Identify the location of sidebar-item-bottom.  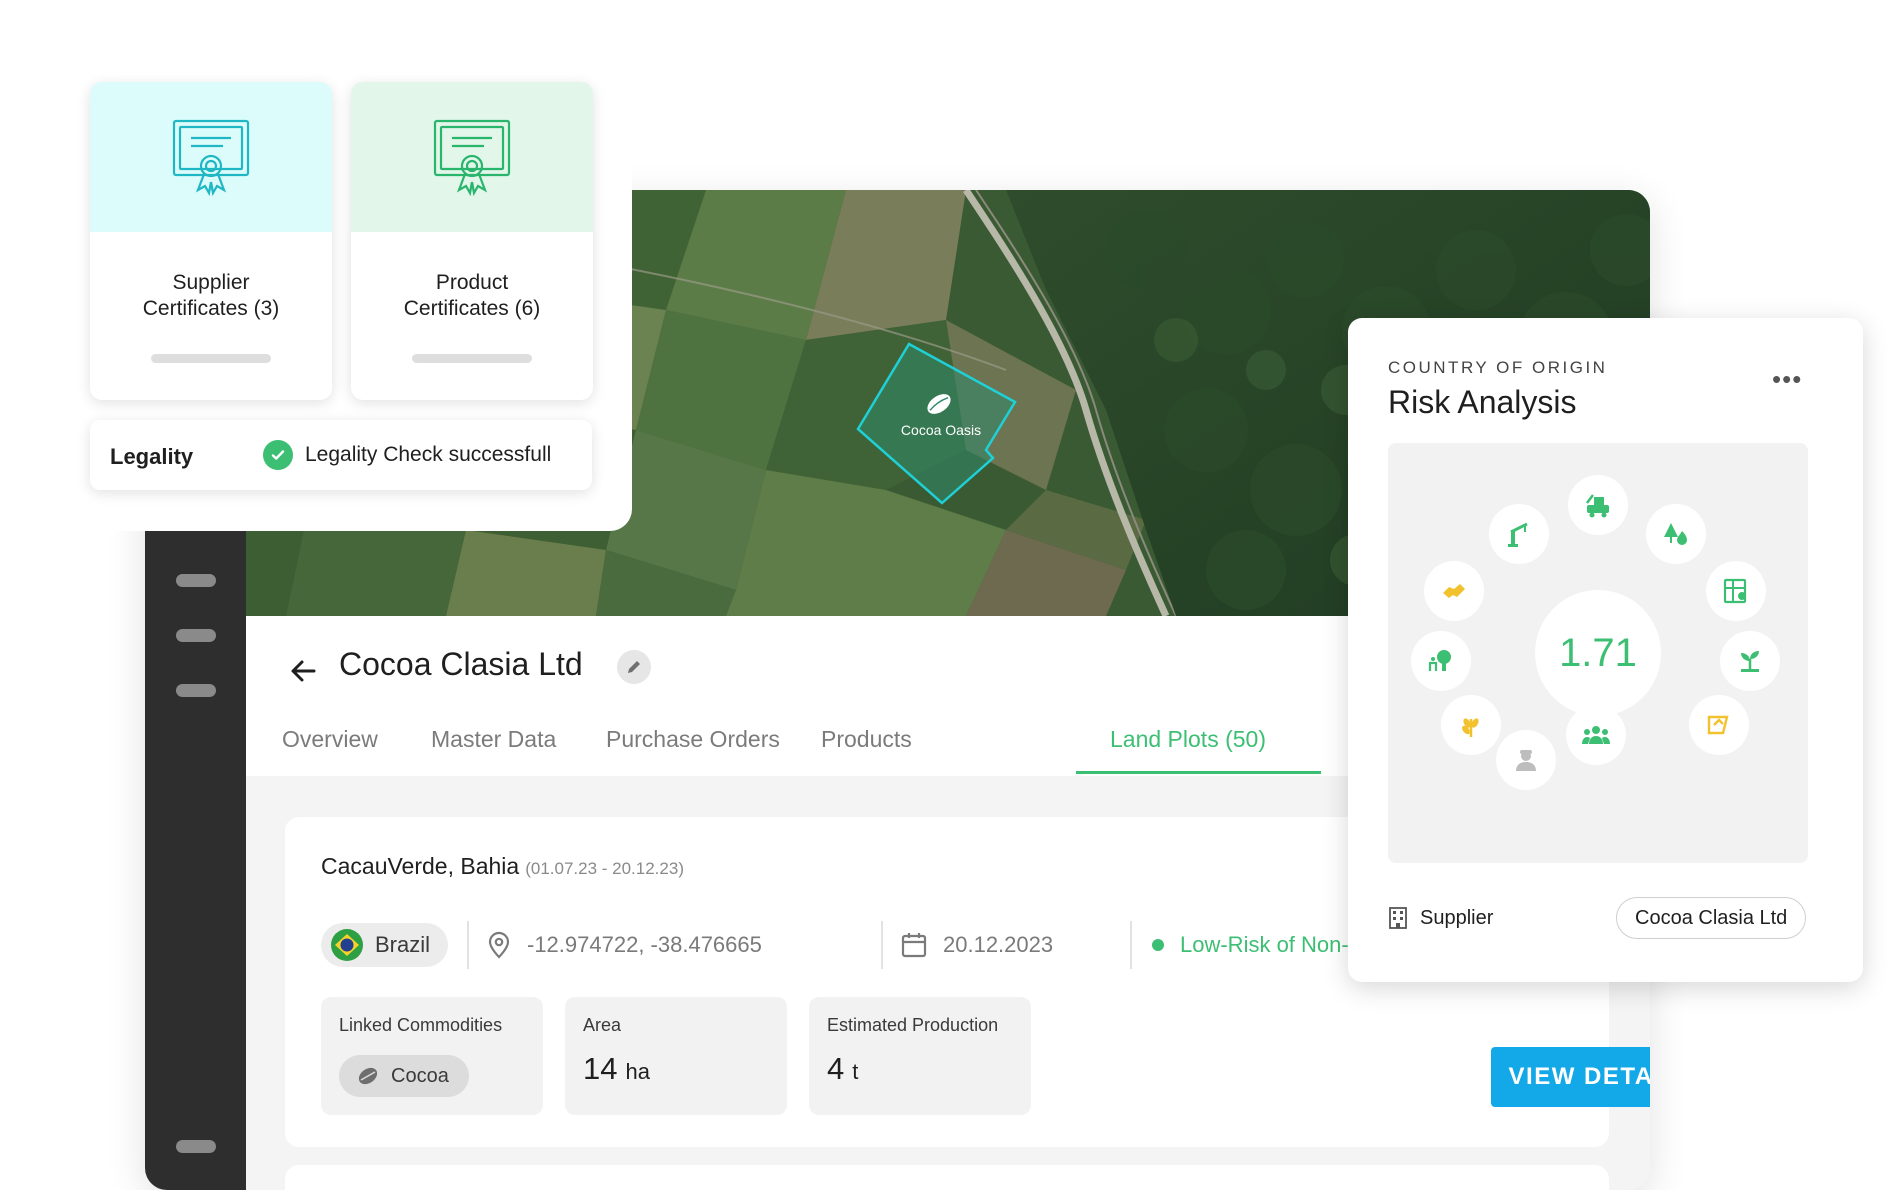
(196, 1146).